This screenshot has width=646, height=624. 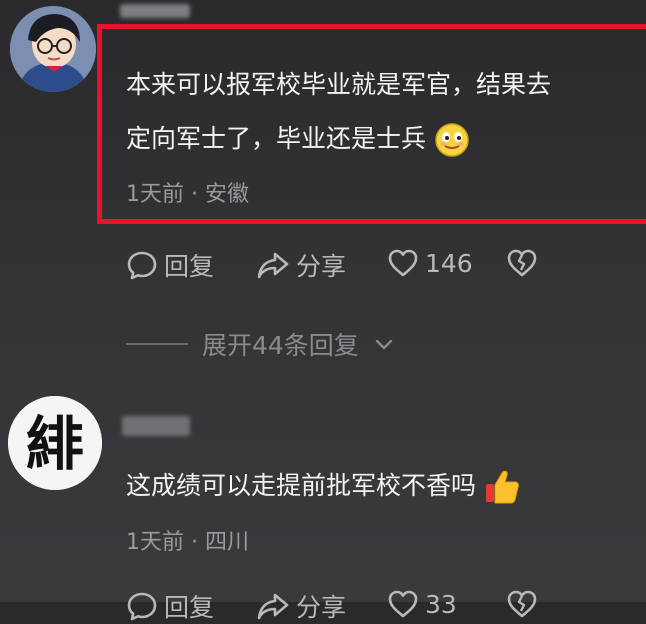 I want to click on like-button-2: 33, so click(x=422, y=604).